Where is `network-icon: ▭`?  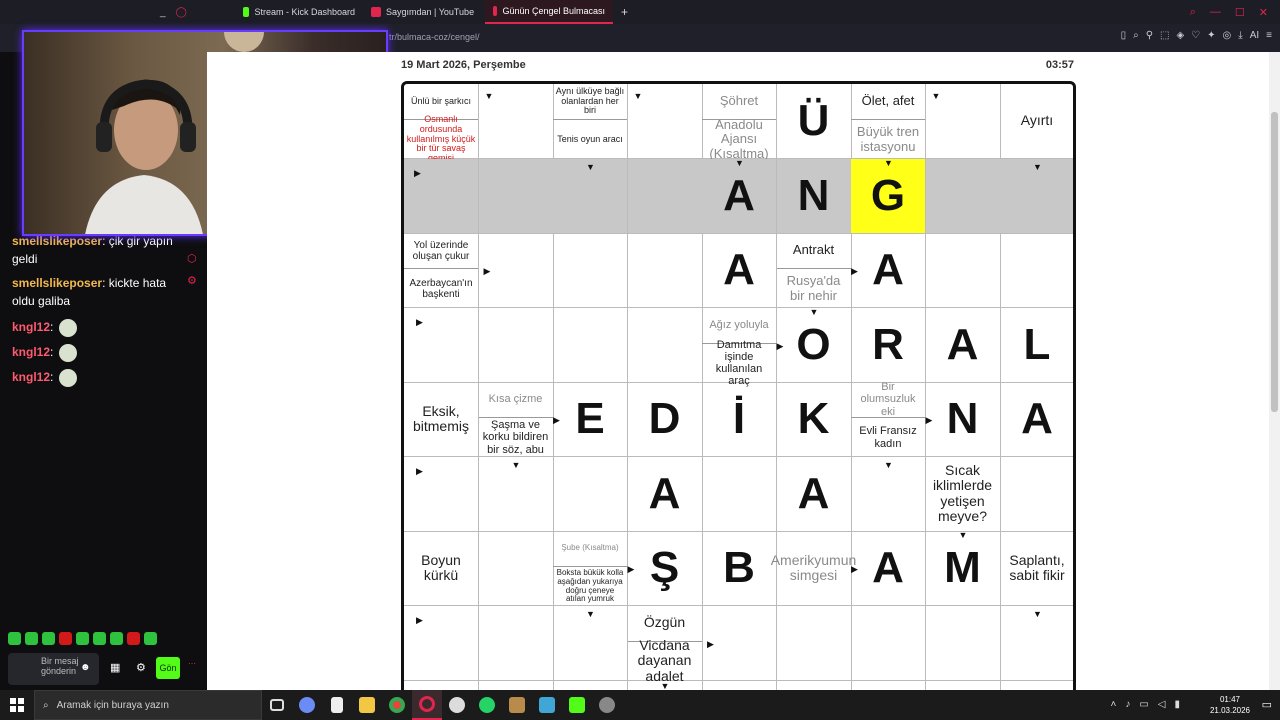
network-icon: ▭ is located at coordinates (1143, 704).